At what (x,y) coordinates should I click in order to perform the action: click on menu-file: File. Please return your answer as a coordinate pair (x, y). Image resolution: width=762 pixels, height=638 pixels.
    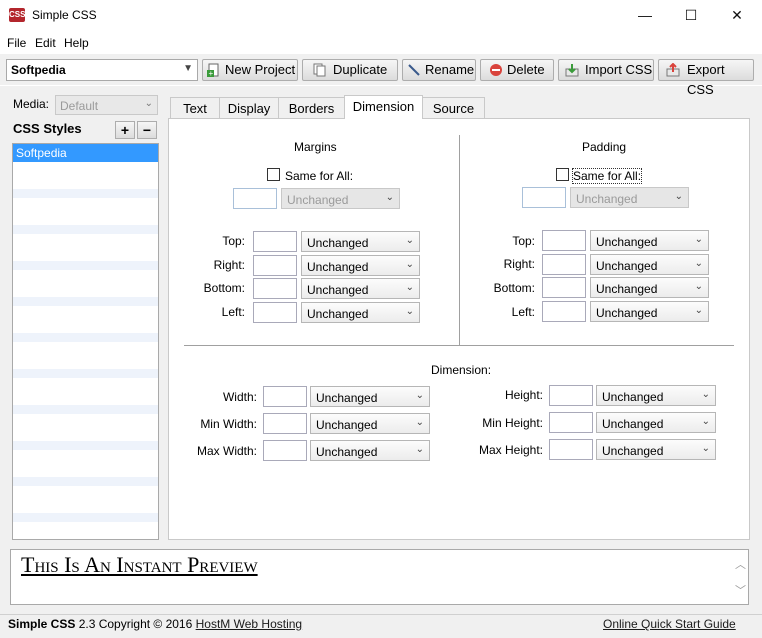
    Looking at the image, I should click on (16, 43).